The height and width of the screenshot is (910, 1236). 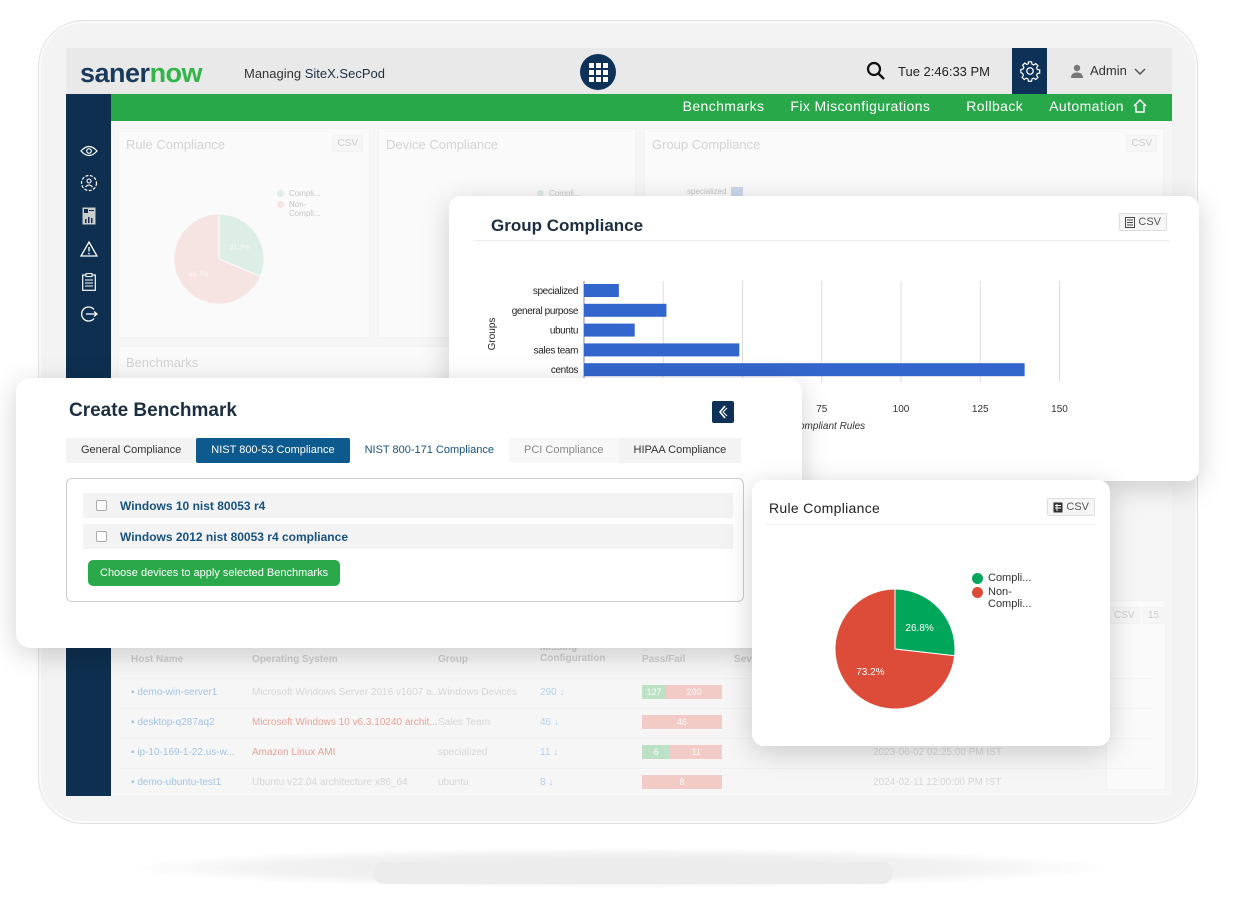 What do you see at coordinates (89, 282) in the screenshot?
I see `clipboard-icon` at bounding box center [89, 282].